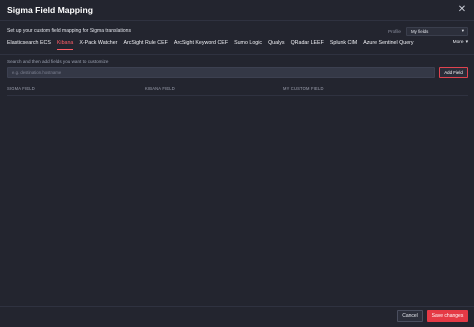  Describe the element at coordinates (237, 306) in the screenshot. I see `footer-divider` at that location.